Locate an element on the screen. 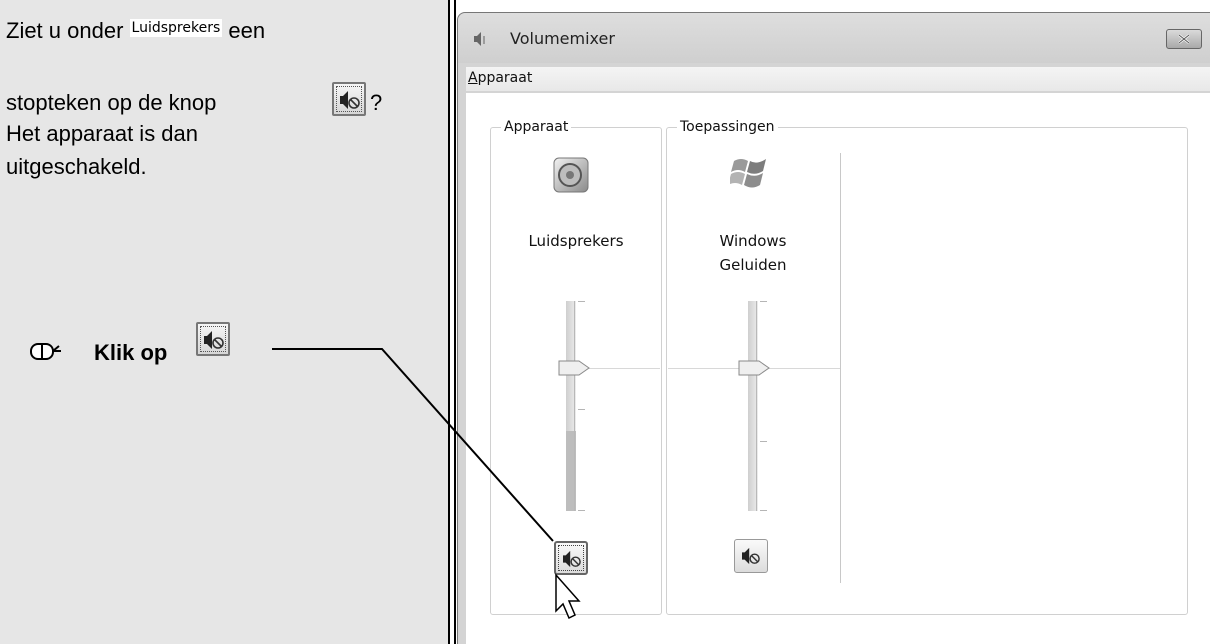 The image size is (1210, 644). inline-device-label: Luidsprekers is located at coordinates (176, 28).